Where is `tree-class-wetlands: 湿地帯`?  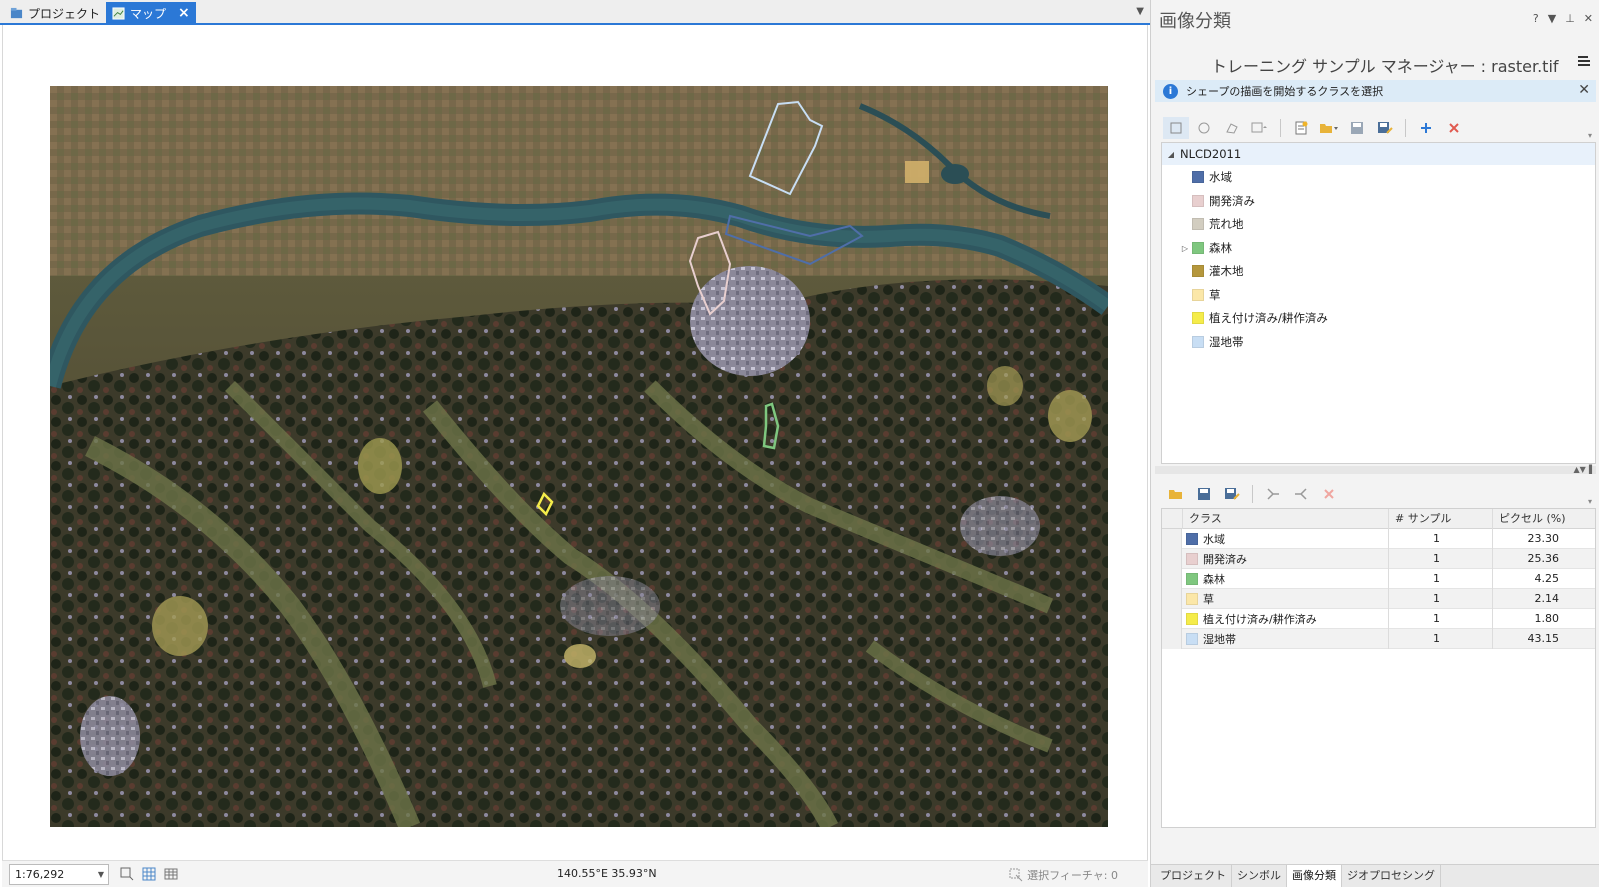 tree-class-wetlands: 湿地帯 is located at coordinates (1378, 342).